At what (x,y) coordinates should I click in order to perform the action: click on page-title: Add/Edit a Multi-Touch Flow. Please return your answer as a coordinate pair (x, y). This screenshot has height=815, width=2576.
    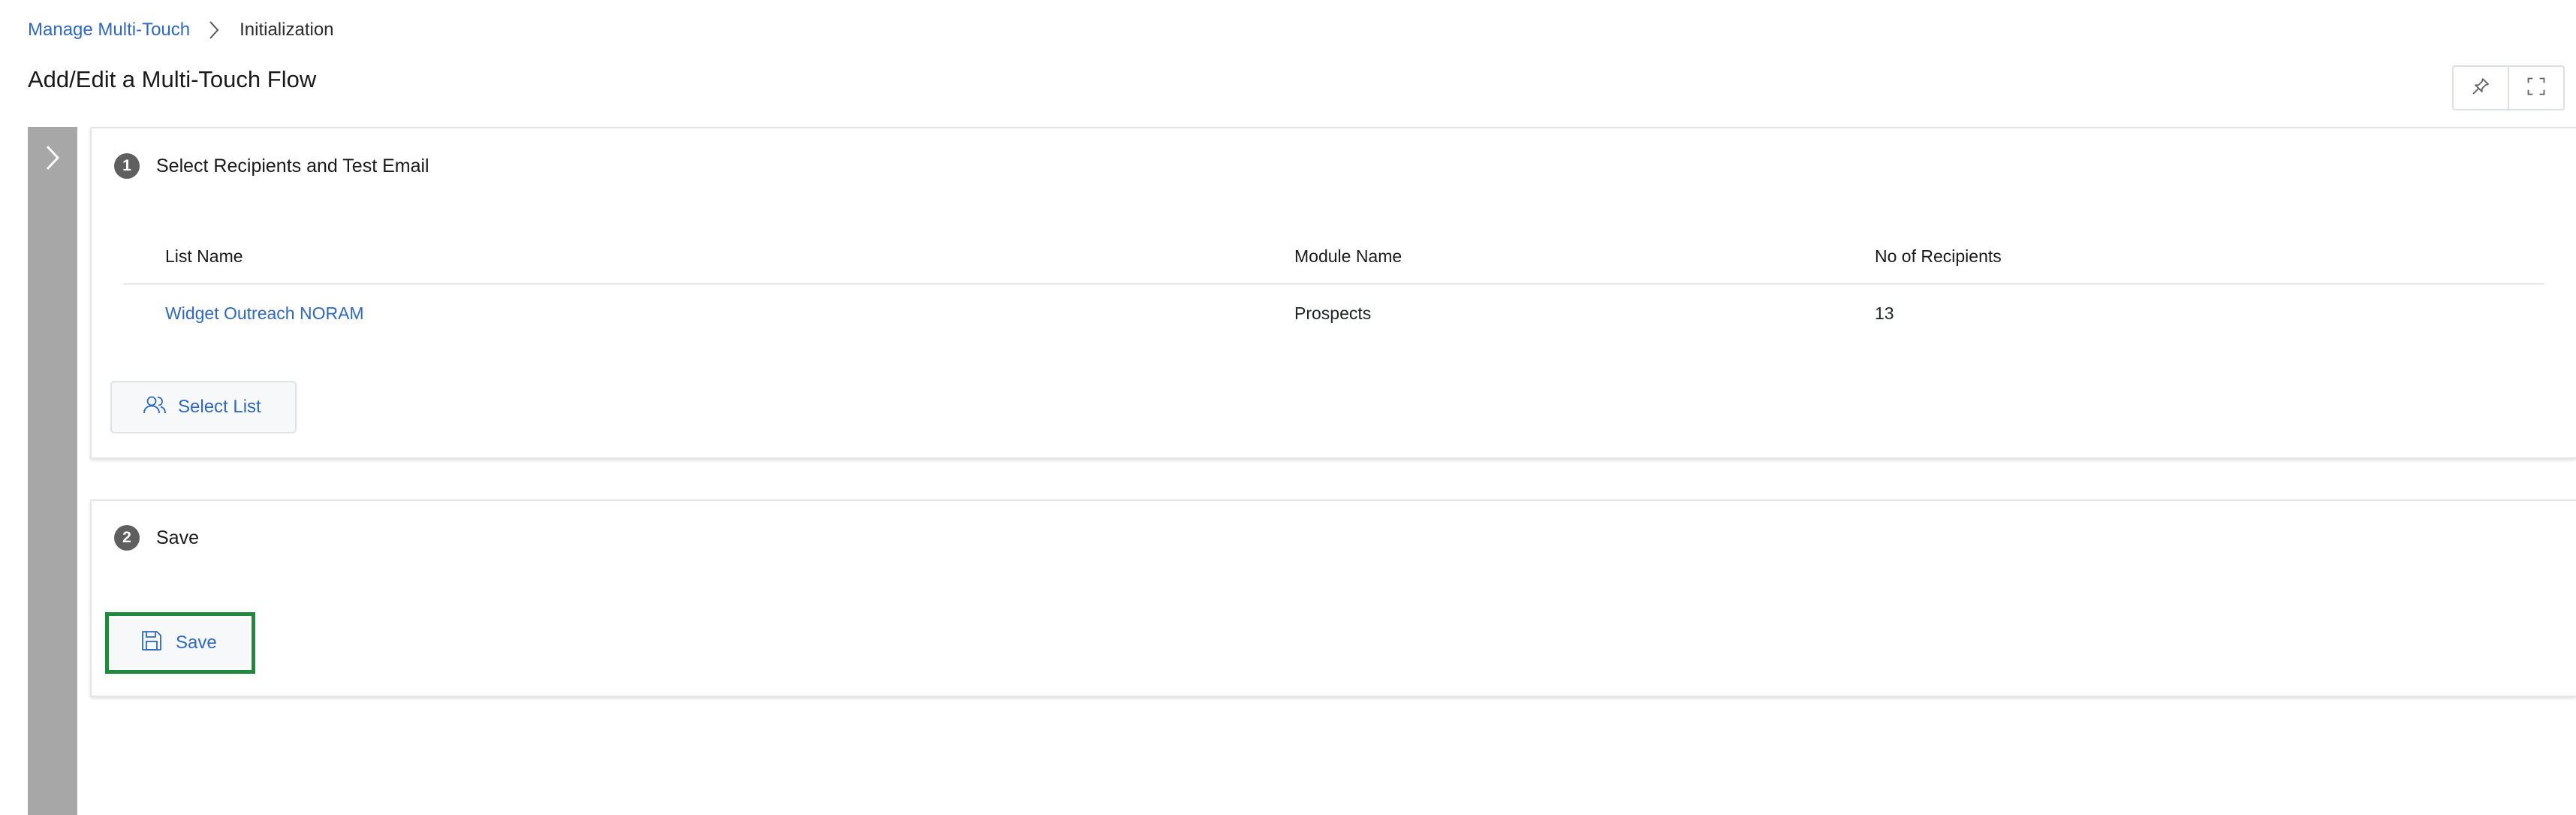
    Looking at the image, I should click on (172, 79).